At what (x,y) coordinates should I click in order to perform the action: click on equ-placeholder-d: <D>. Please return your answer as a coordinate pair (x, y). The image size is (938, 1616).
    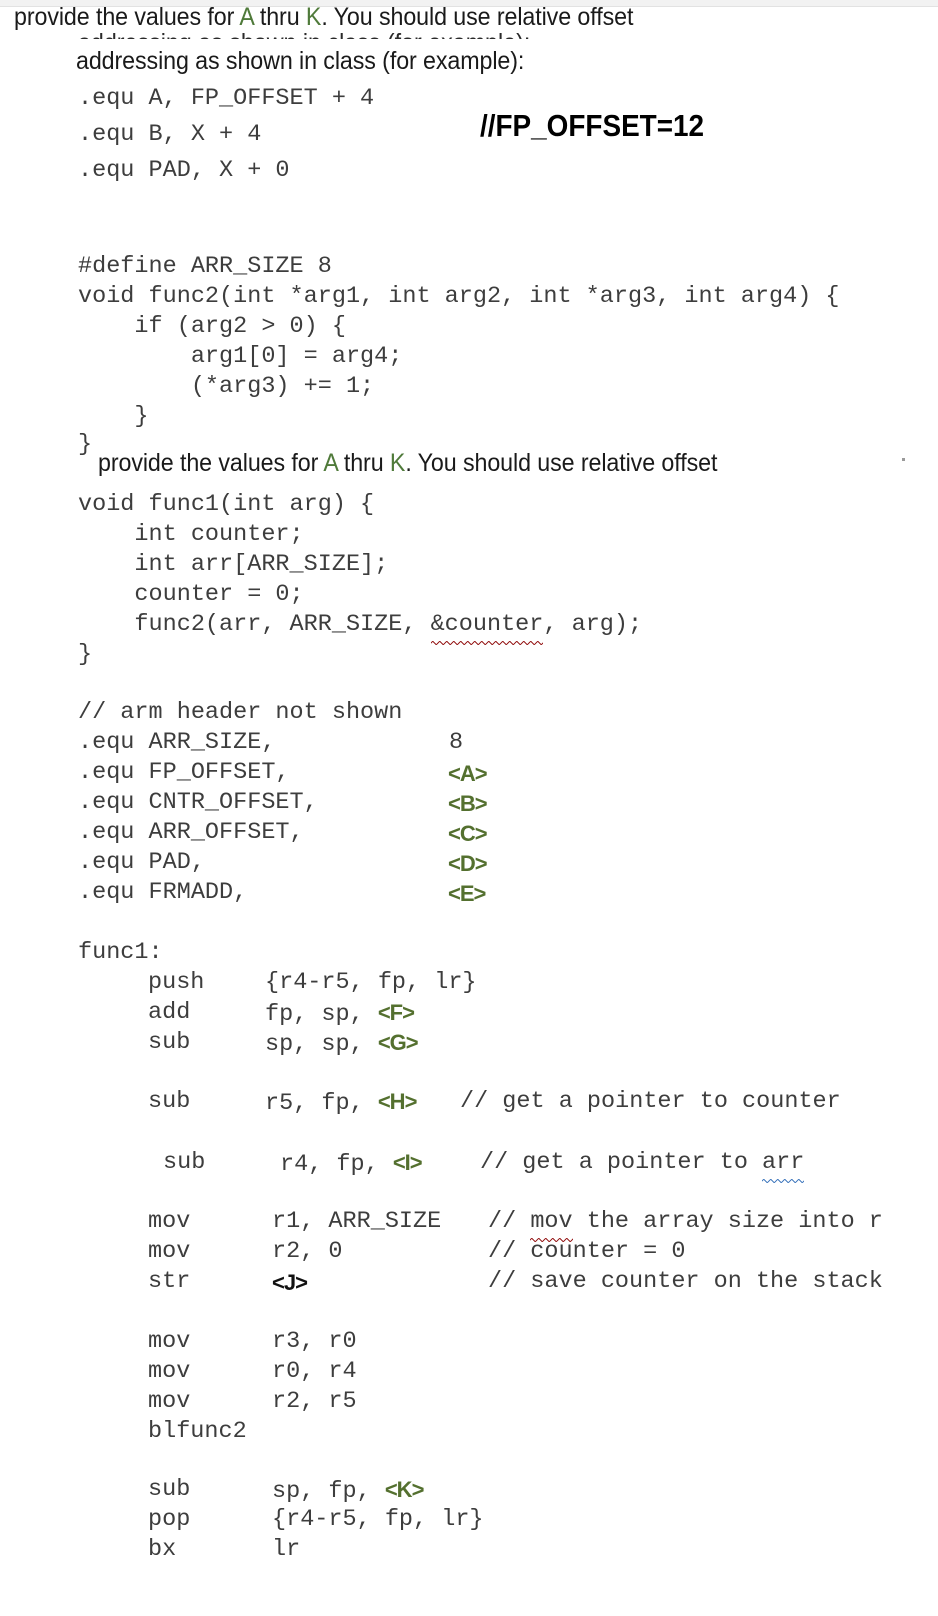
    Looking at the image, I should click on (468, 864).